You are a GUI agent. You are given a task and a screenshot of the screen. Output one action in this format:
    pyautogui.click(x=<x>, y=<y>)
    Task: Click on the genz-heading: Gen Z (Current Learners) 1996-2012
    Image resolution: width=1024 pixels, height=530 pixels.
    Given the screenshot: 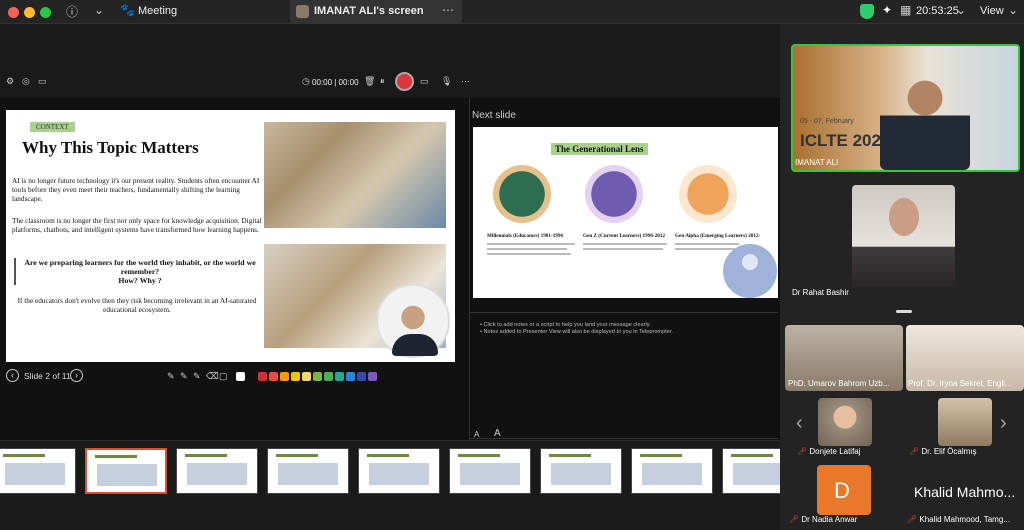 What is the action you would take?
    pyautogui.click(x=624, y=236)
    